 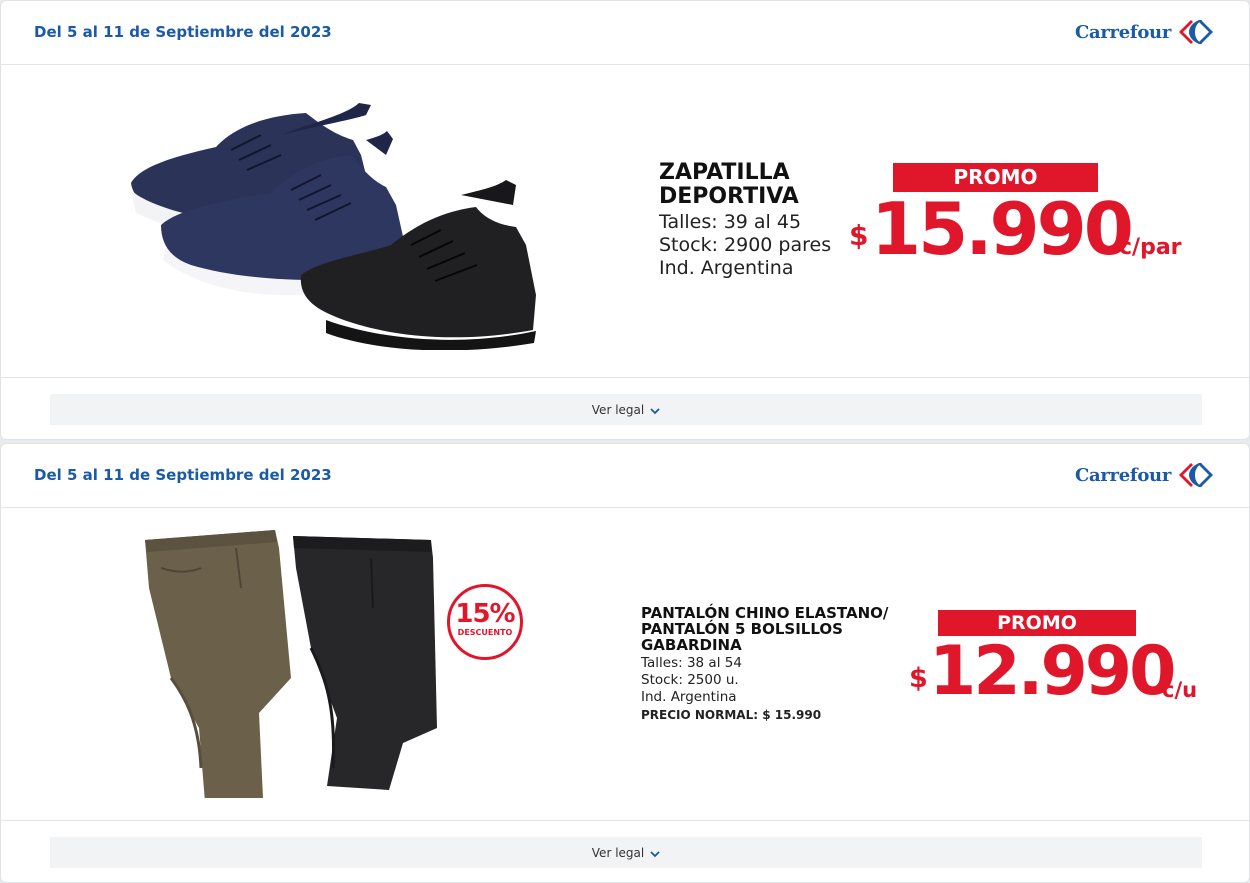 I want to click on product-title-line: DEPORTIVA, so click(x=729, y=197).